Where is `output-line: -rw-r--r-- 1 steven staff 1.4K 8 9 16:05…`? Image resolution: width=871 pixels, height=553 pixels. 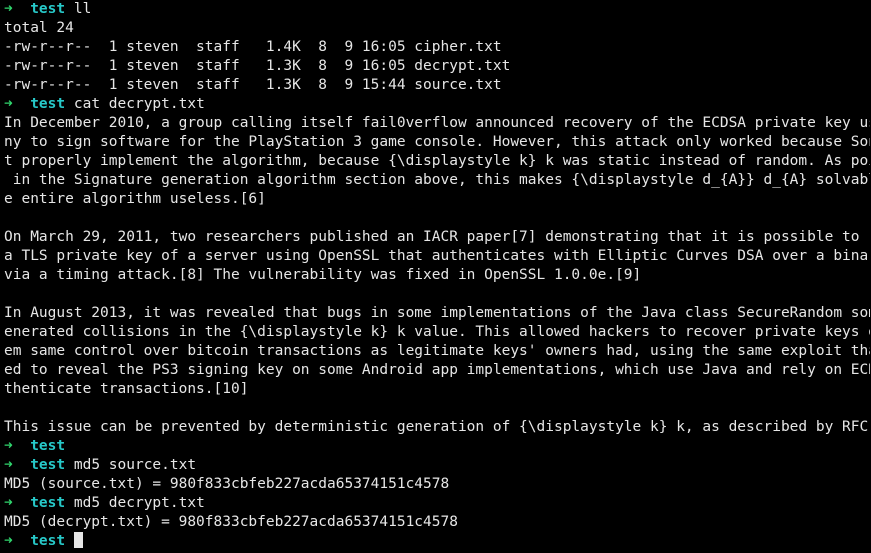 output-line: -rw-r--r-- 1 steven staff 1.4K 8 9 16:05… is located at coordinates (253, 47).